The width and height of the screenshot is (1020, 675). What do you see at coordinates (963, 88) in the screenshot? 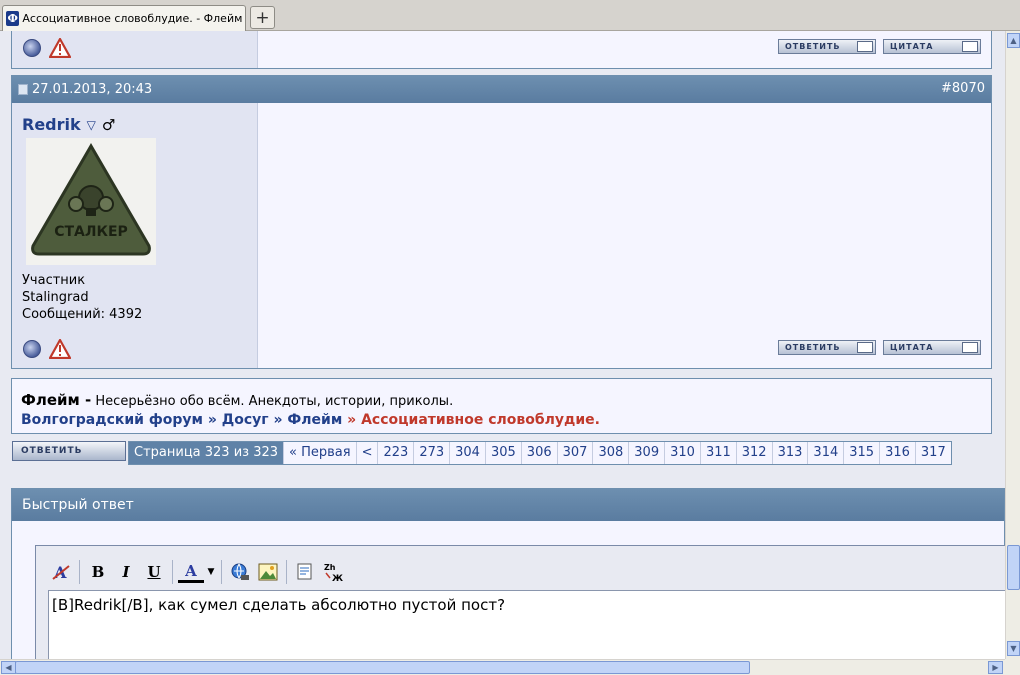
I see `post-number: #8070` at bounding box center [963, 88].